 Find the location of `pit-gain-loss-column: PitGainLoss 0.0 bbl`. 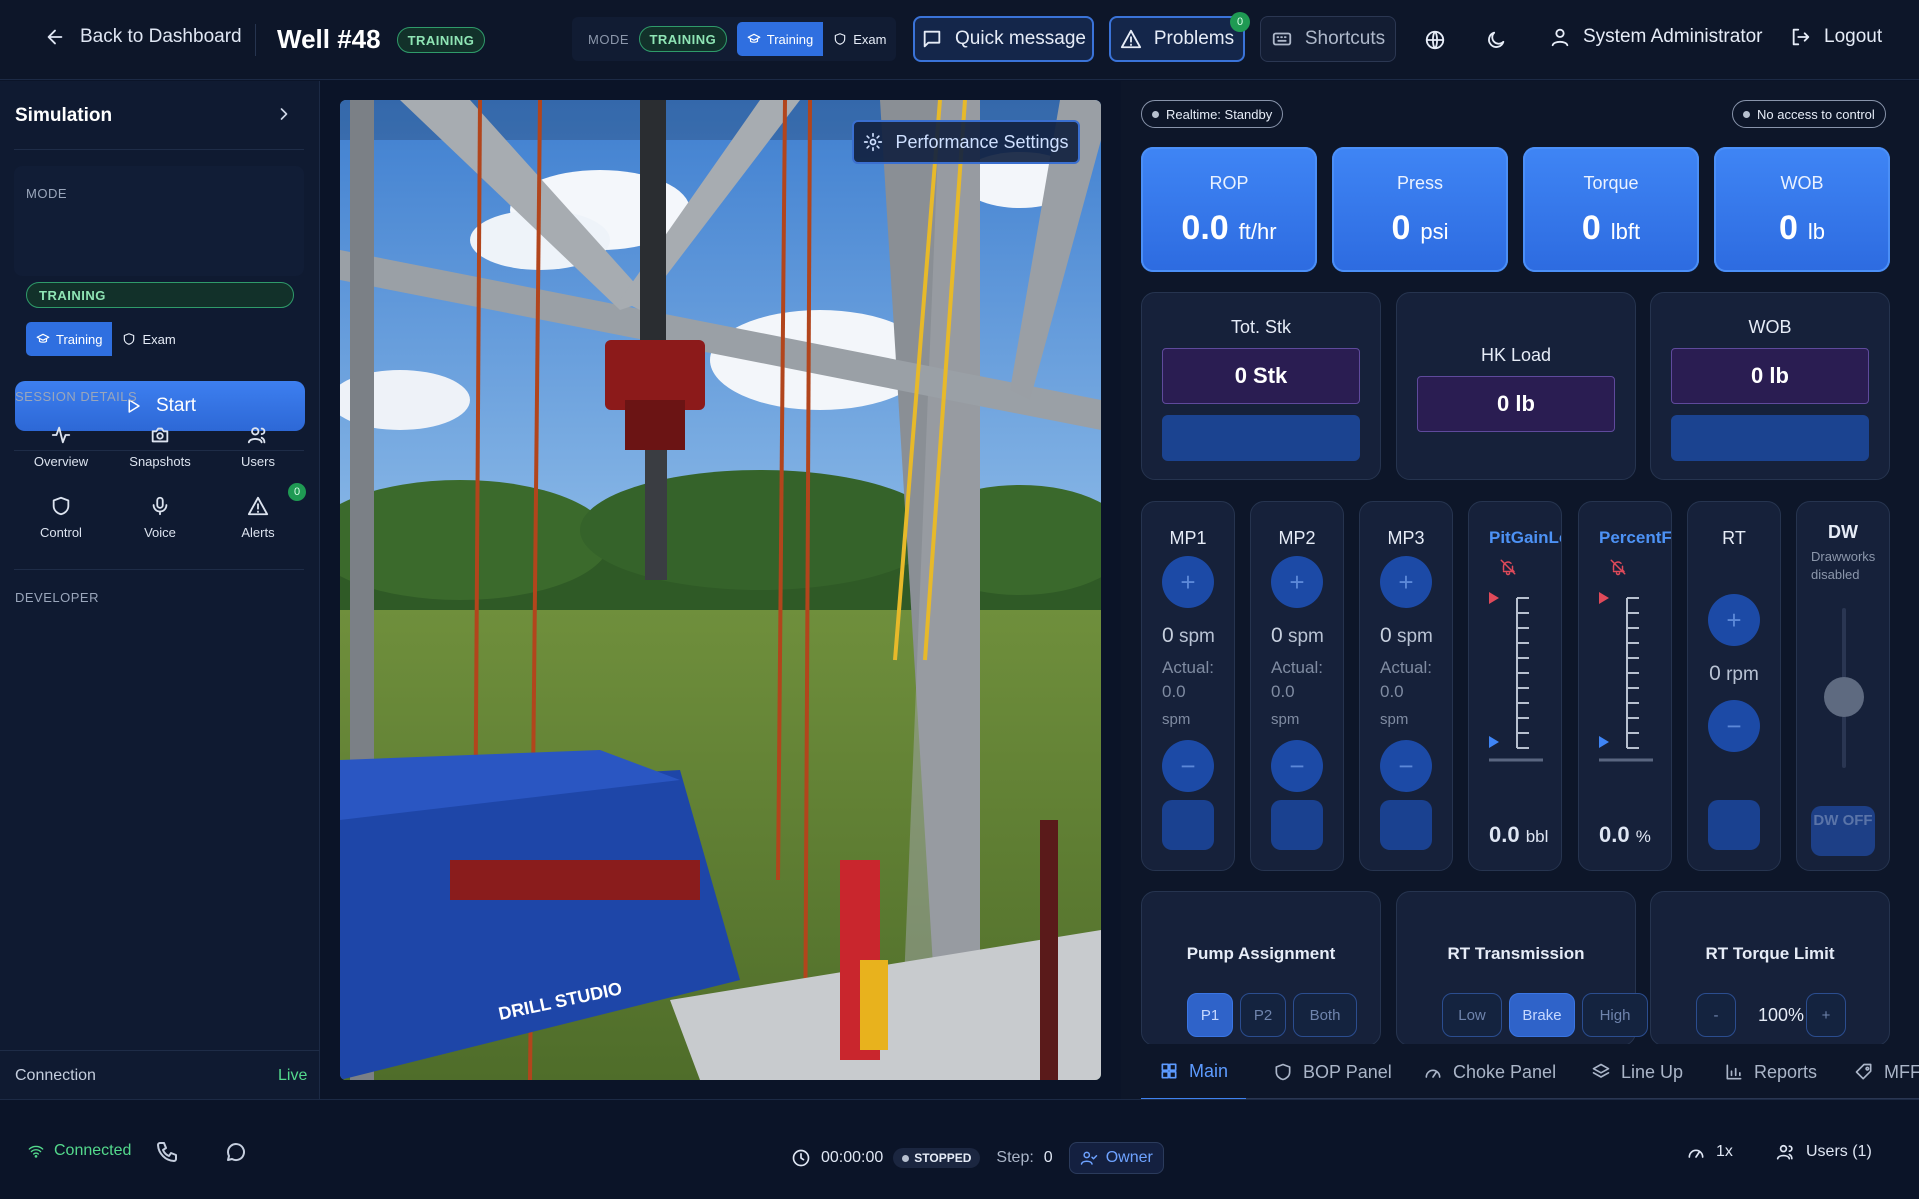

pit-gain-loss-column: PitGainLoss 0.0 bbl is located at coordinates (1515, 686).